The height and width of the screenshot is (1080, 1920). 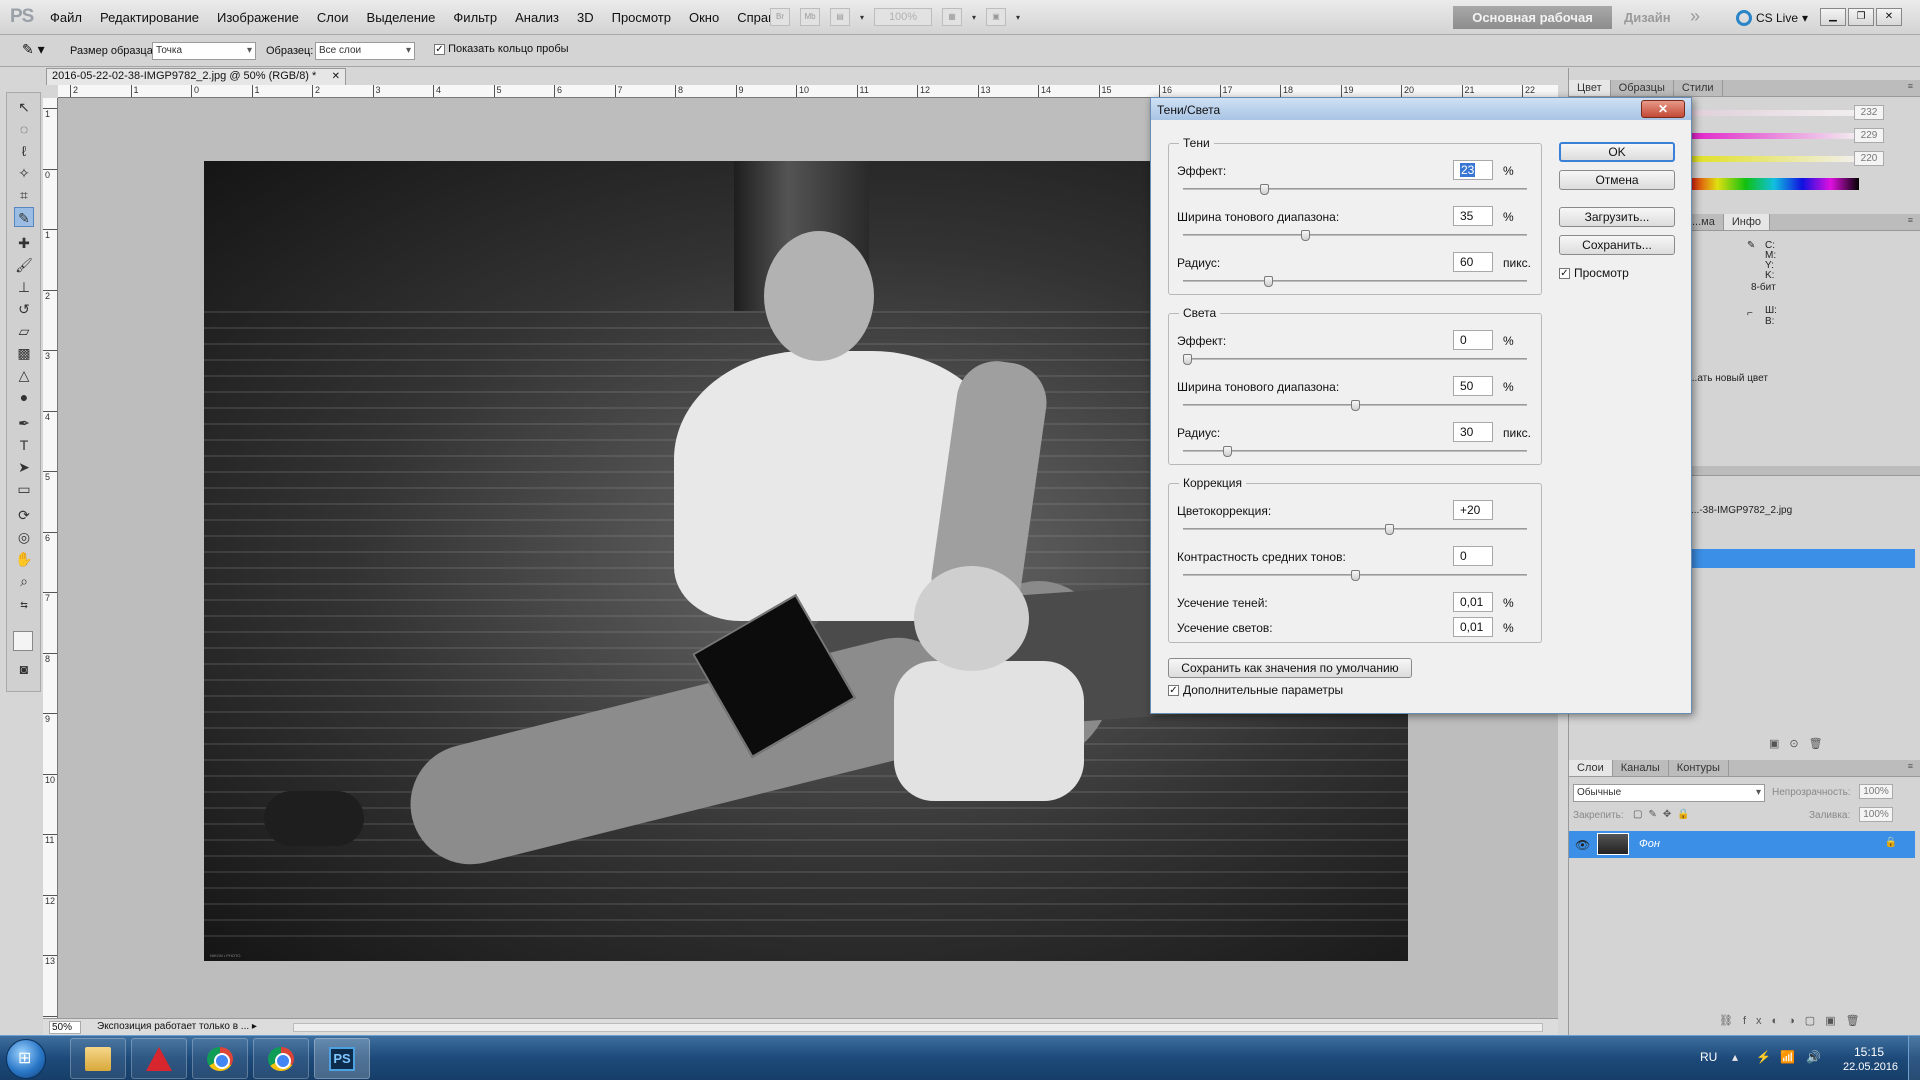 I want to click on tab-info: Инфо, so click(x=1747, y=222).